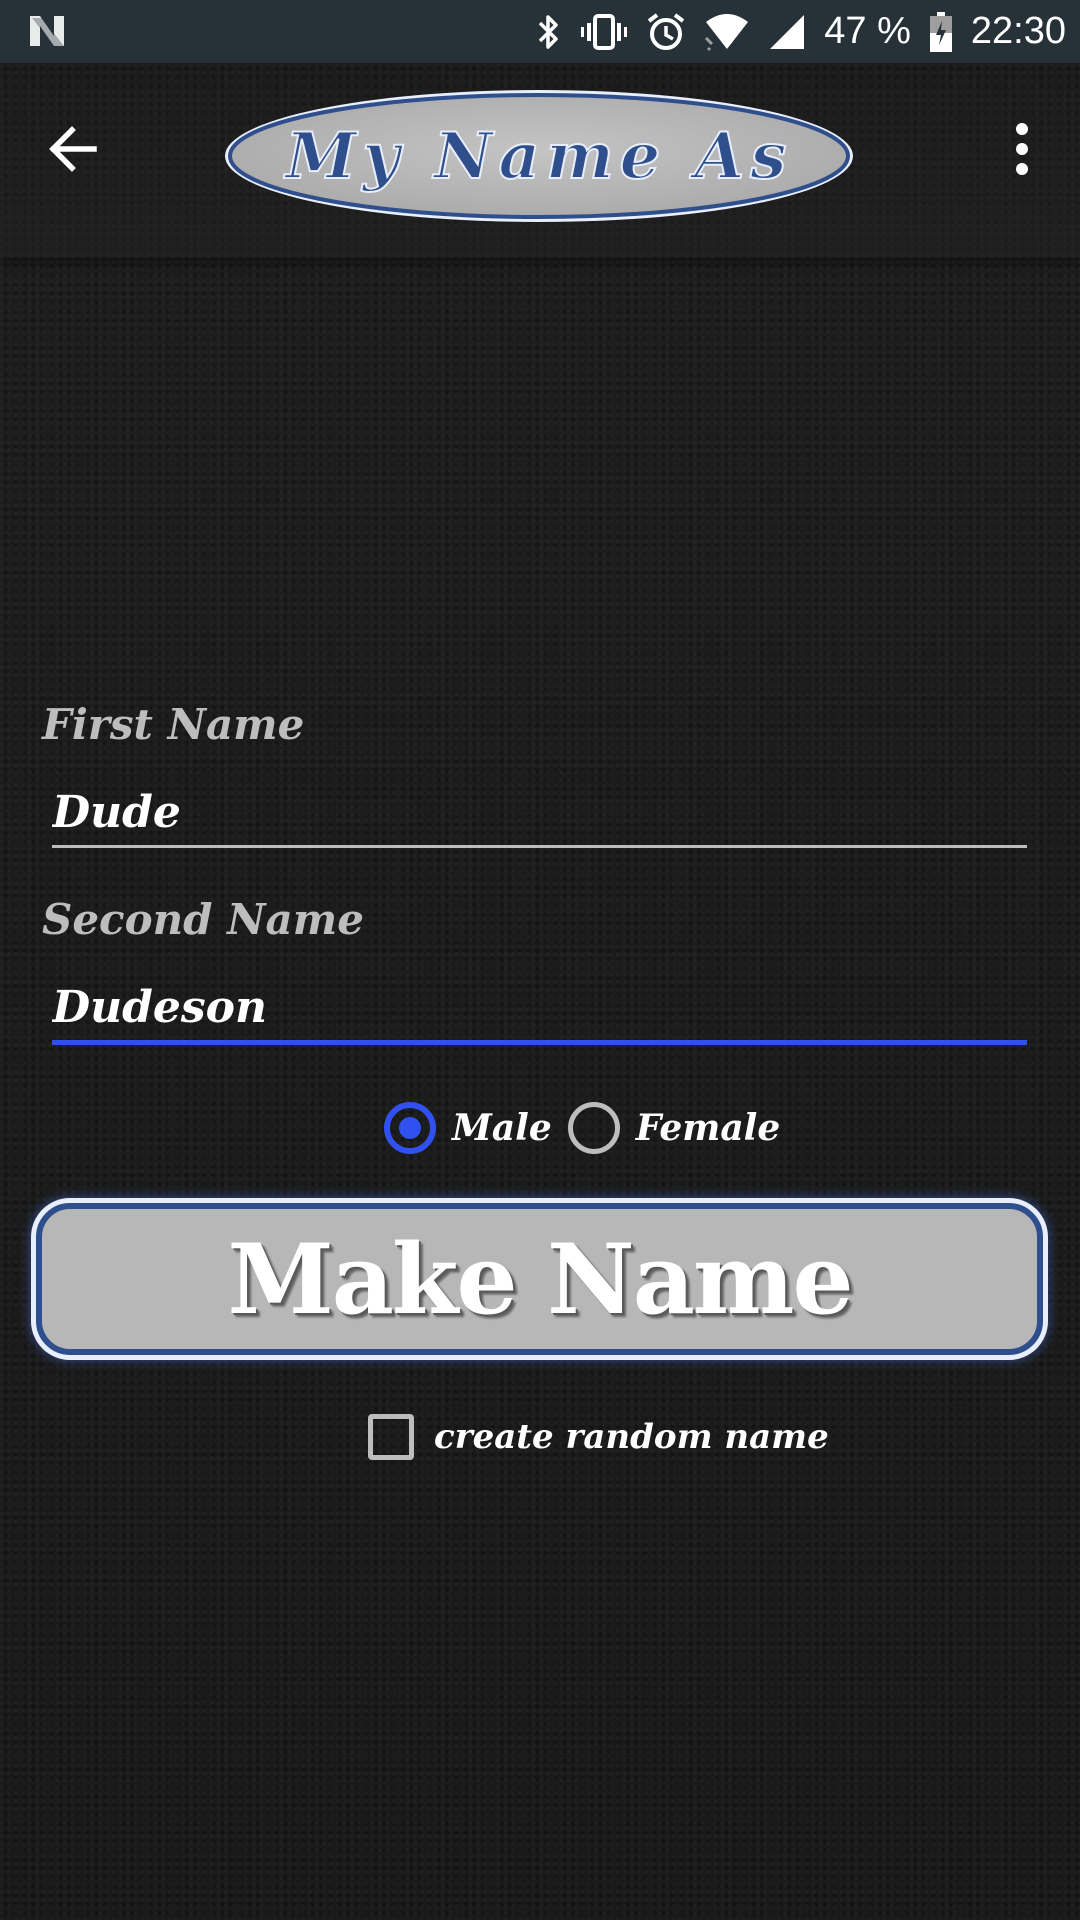 The image size is (1080, 1920). I want to click on female-radio, so click(593, 1128).